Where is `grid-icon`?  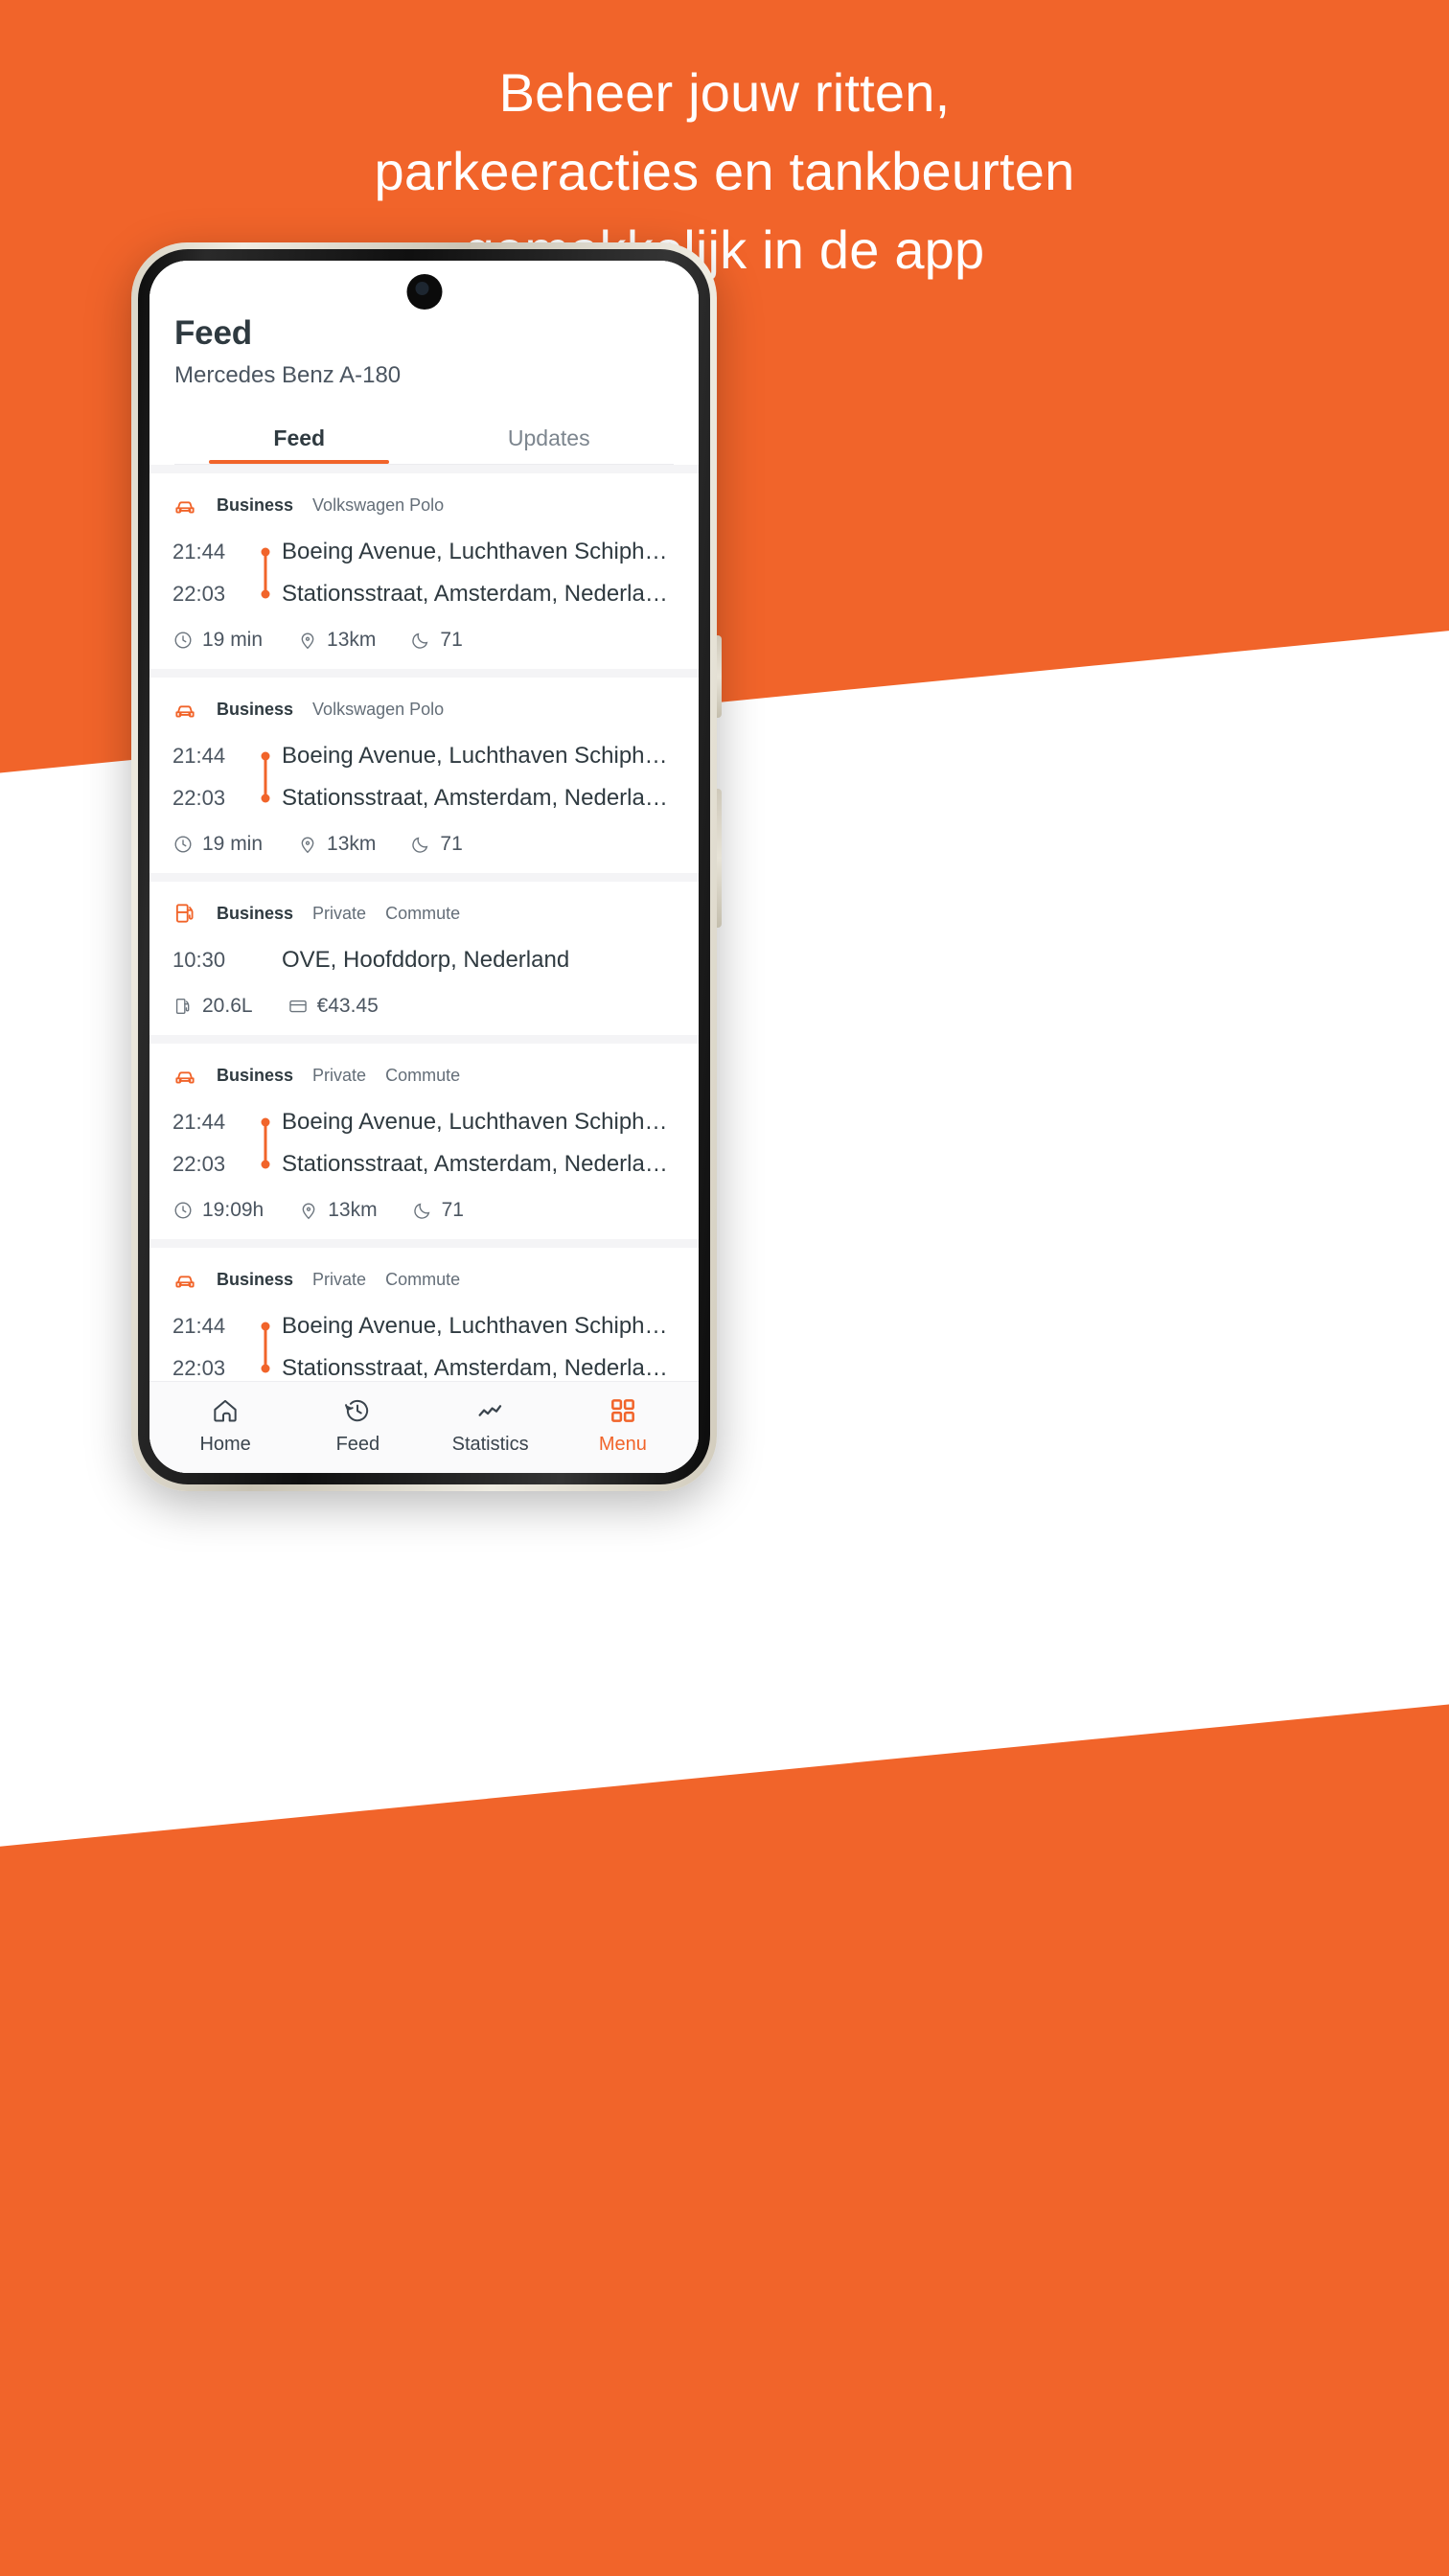
grid-icon is located at coordinates (622, 1410).